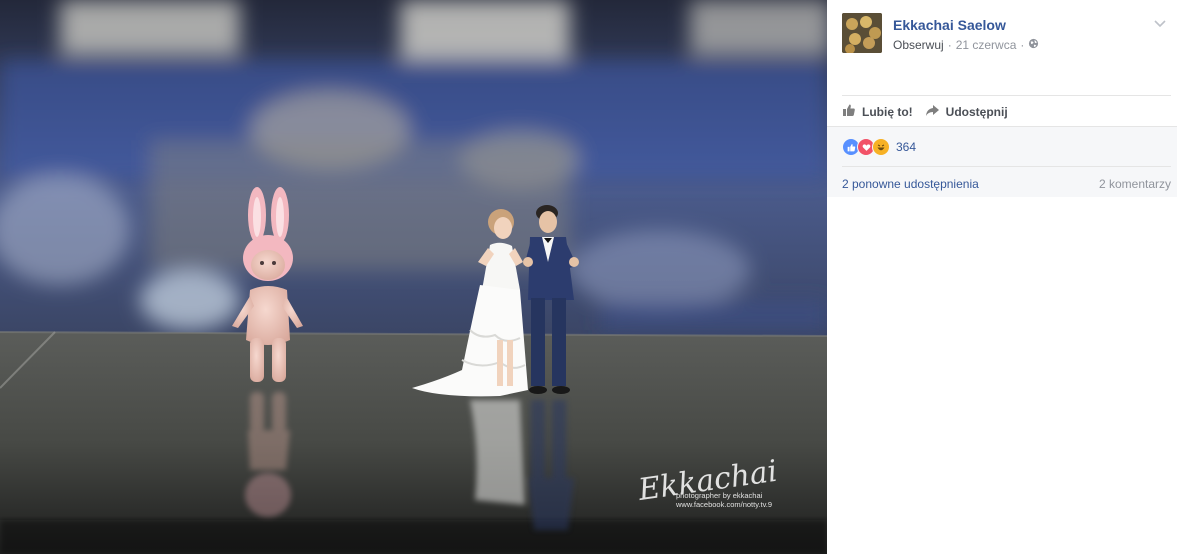  I want to click on svg-text: www.facebook.com/notty.tv.9, so click(723, 504).